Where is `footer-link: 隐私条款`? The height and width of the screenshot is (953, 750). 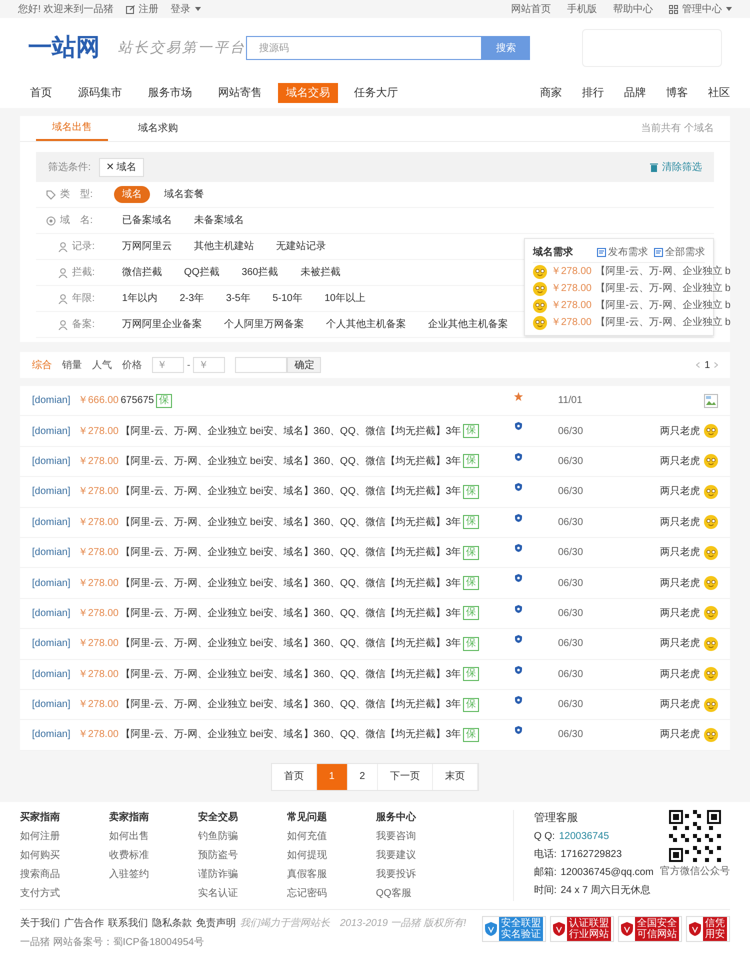 footer-link: 隐私条款 is located at coordinates (172, 923).